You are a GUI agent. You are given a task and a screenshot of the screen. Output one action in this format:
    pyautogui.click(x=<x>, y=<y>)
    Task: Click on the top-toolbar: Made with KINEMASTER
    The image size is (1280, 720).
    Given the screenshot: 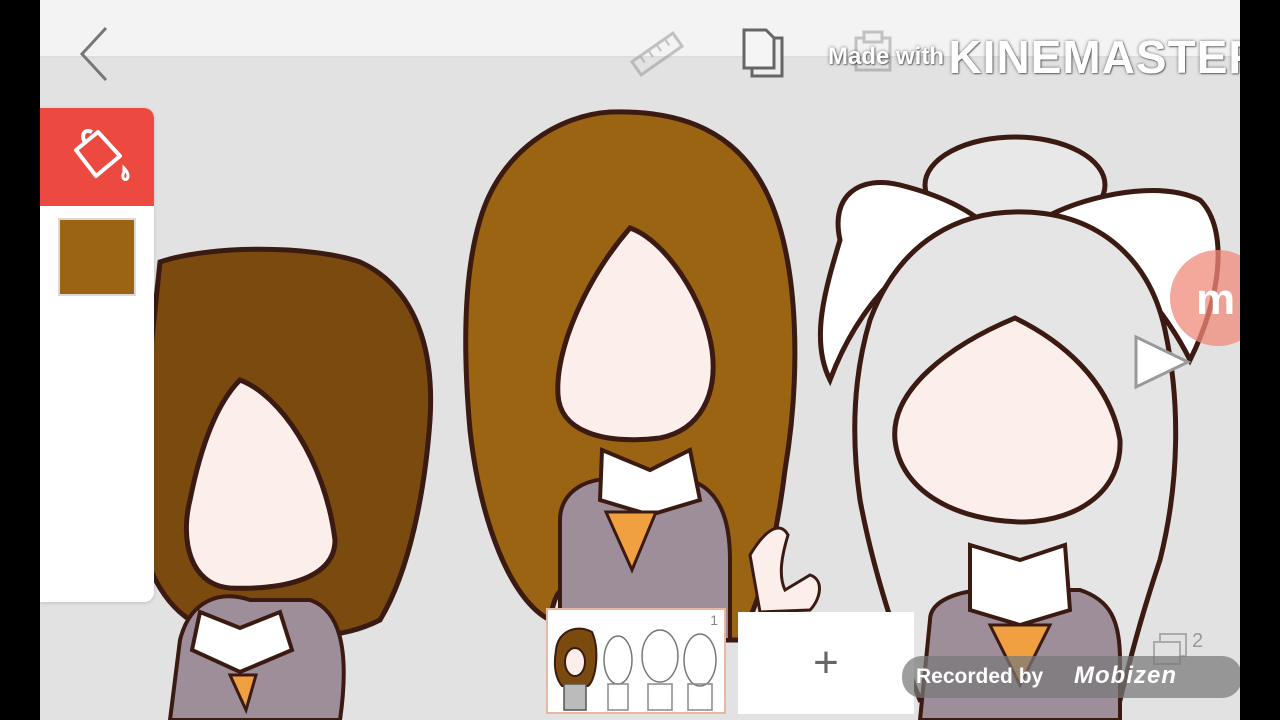 What is the action you would take?
    pyautogui.click(x=640, y=41)
    